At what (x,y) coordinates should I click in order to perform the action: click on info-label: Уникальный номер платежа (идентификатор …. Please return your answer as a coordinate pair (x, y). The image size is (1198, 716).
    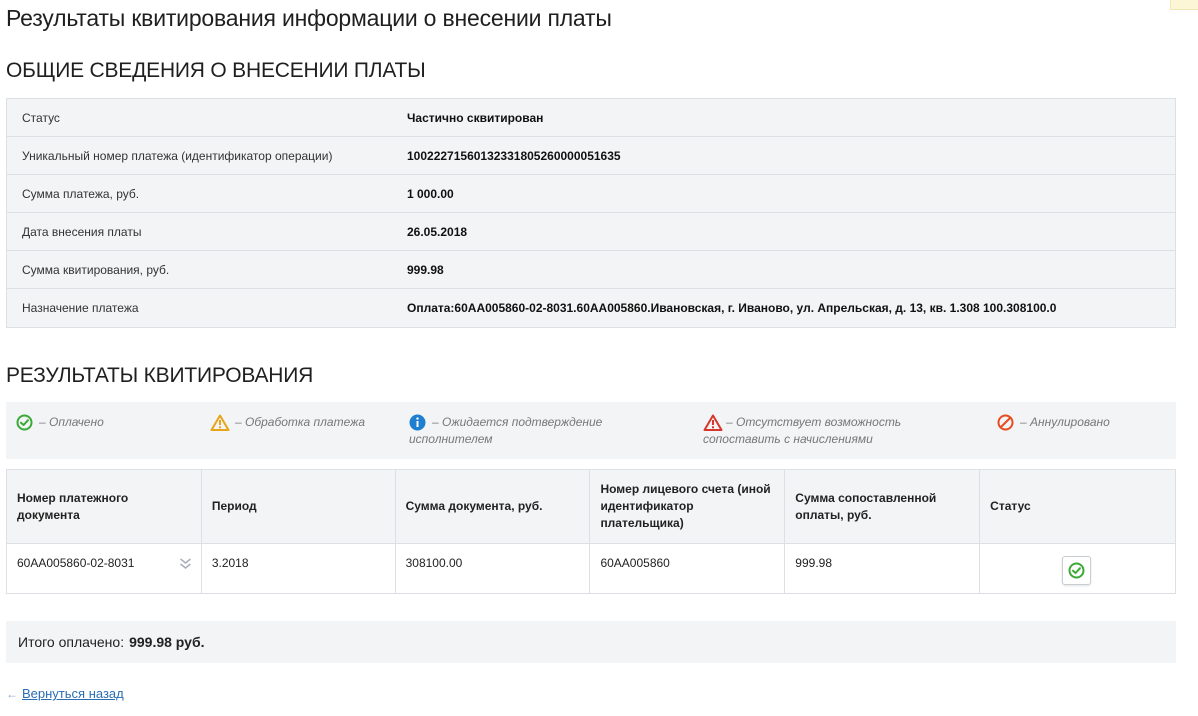
    Looking at the image, I should click on (177, 155).